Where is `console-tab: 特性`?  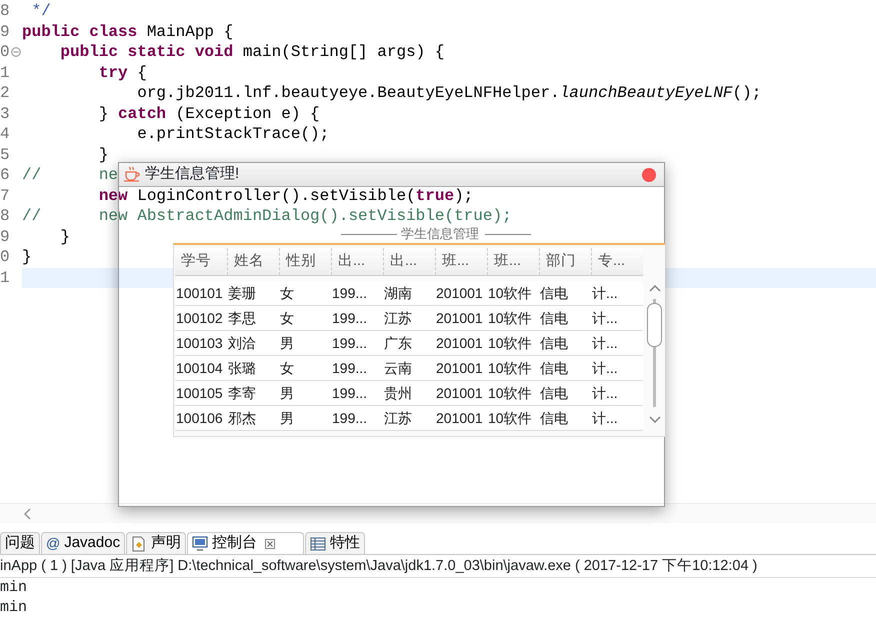
console-tab: 特性 is located at coordinates (335, 543).